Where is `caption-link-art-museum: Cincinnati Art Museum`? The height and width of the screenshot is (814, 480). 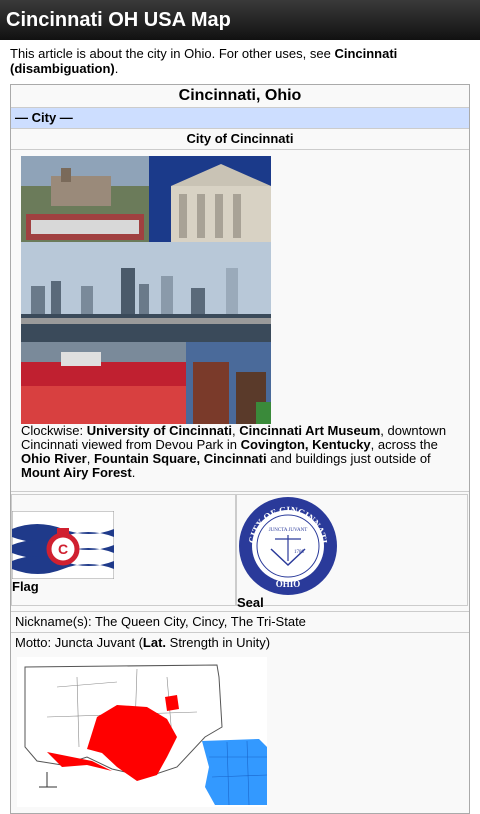 caption-link-art-museum: Cincinnati Art Museum is located at coordinates (309, 430).